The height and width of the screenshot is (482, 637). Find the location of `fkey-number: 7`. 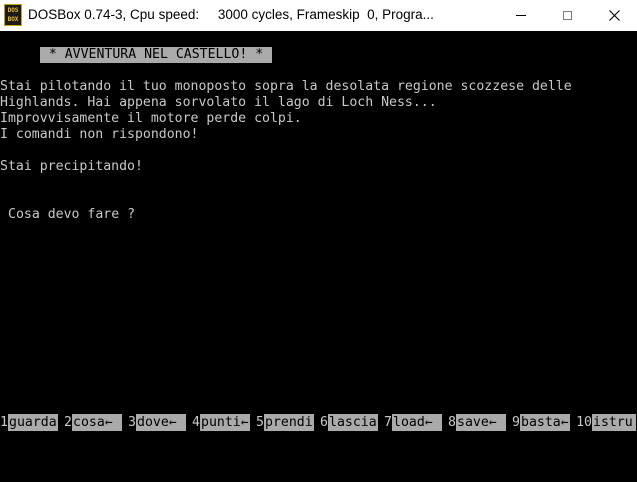

fkey-number: 7 is located at coordinates (388, 422).